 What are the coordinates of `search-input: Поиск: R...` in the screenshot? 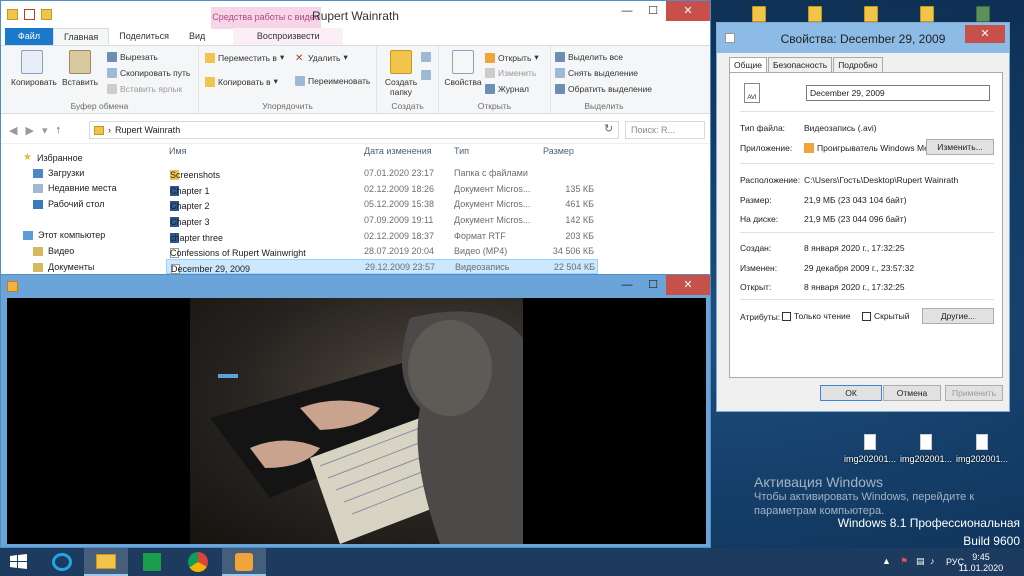 It's located at (665, 130).